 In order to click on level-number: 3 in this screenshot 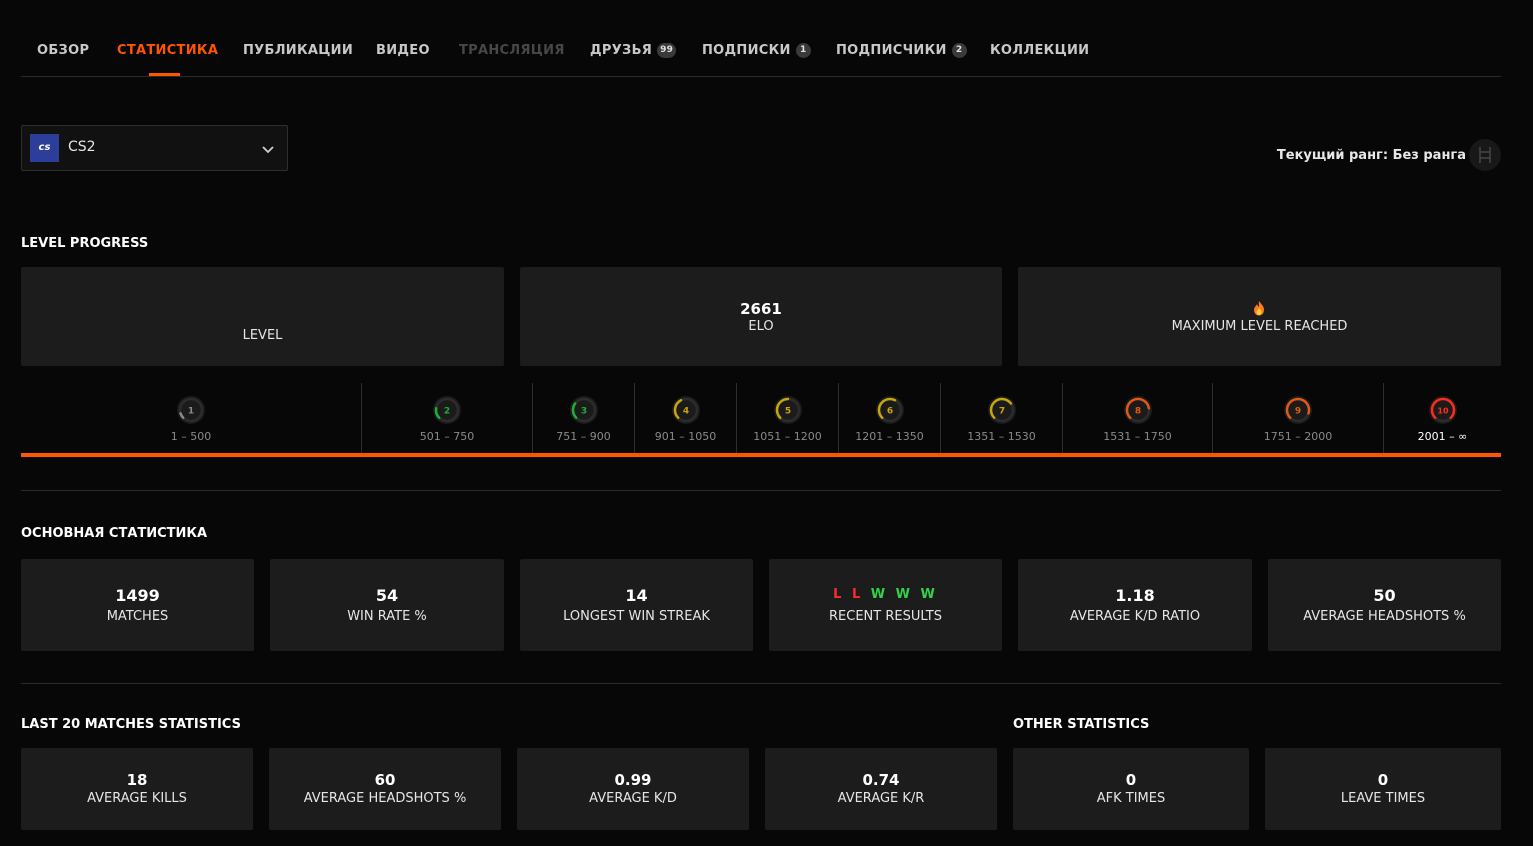, I will do `click(583, 412)`.